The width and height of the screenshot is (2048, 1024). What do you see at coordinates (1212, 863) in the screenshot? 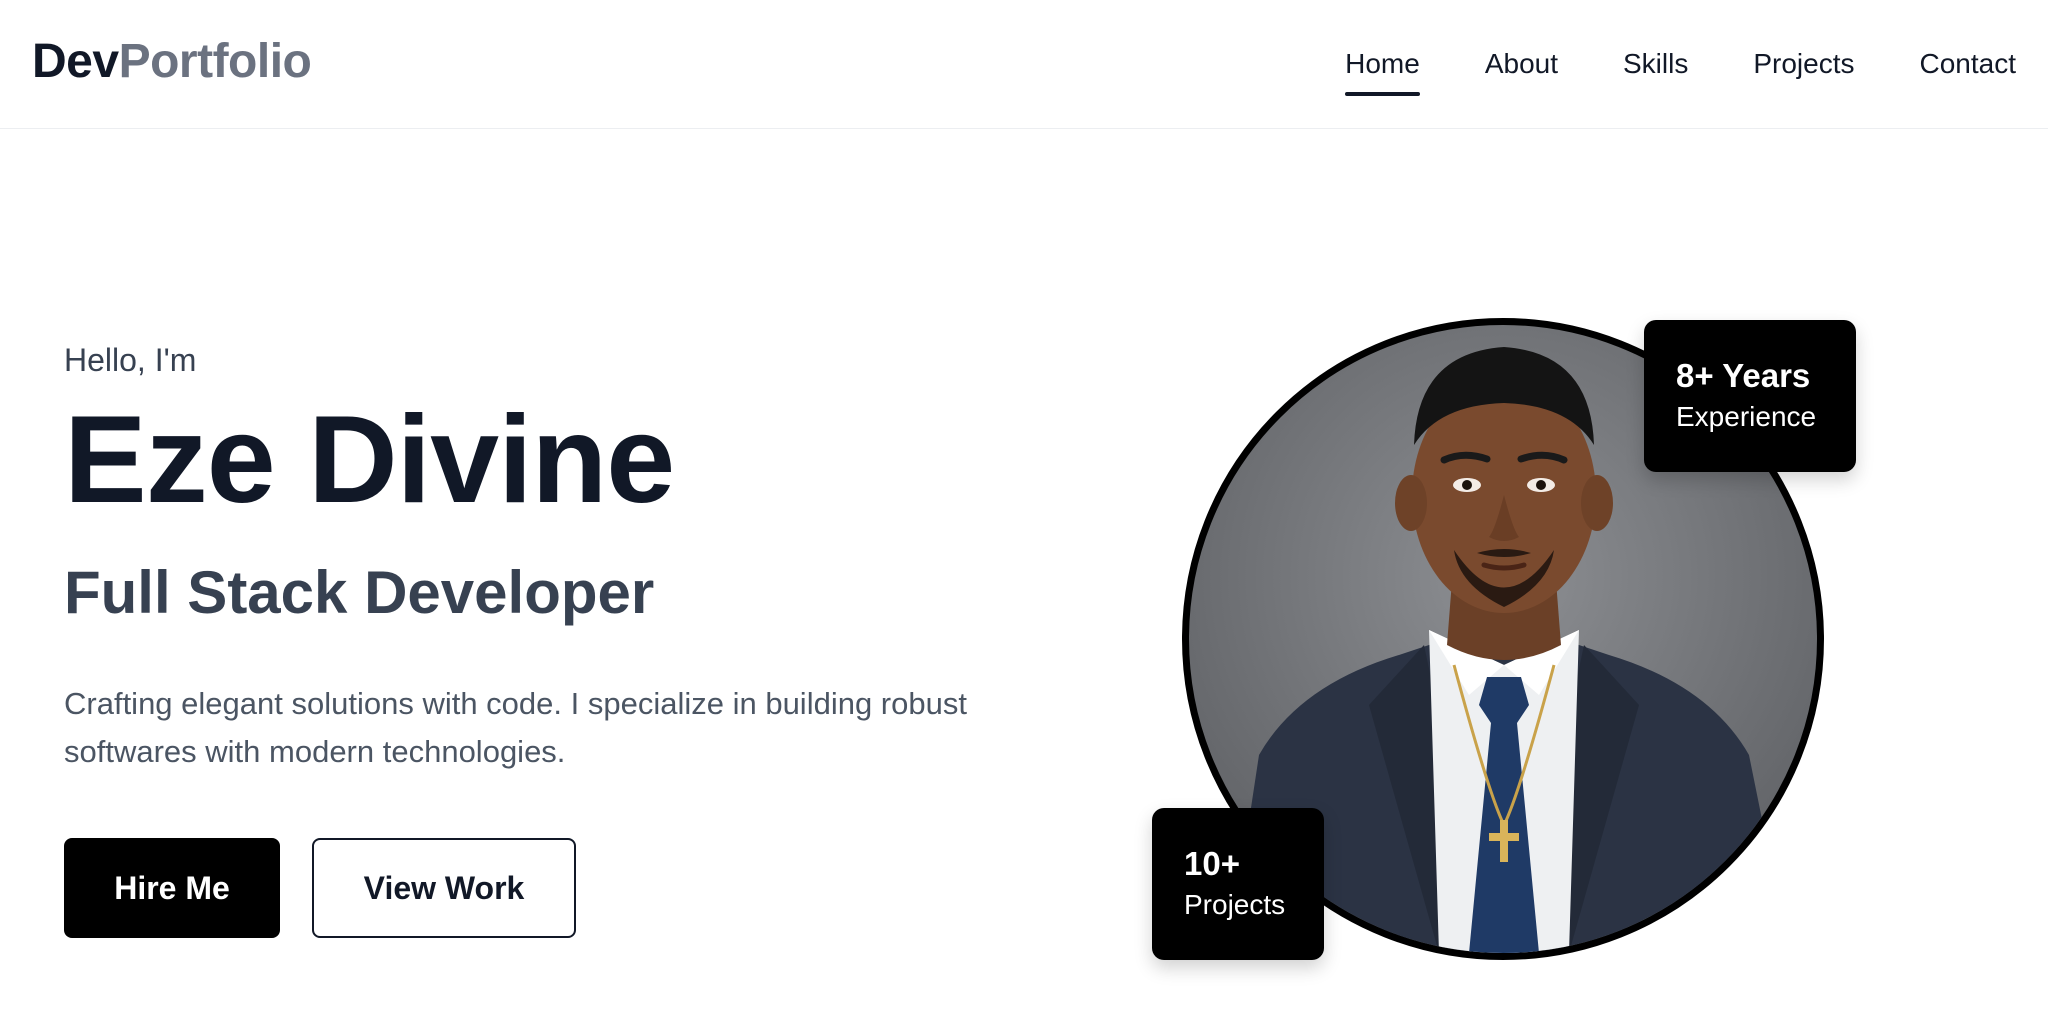
I see `projects-value: 10+` at bounding box center [1212, 863].